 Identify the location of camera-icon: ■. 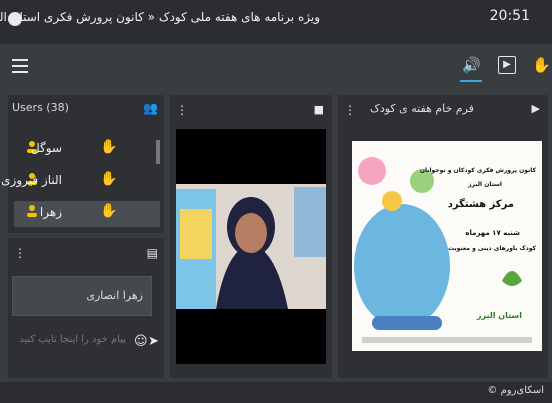
(318, 109).